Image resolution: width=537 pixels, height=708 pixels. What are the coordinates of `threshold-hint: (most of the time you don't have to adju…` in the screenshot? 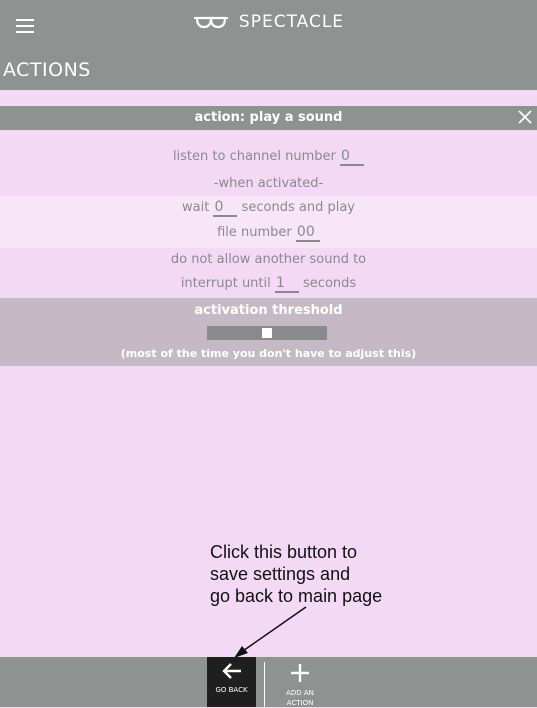 It's located at (268, 353).